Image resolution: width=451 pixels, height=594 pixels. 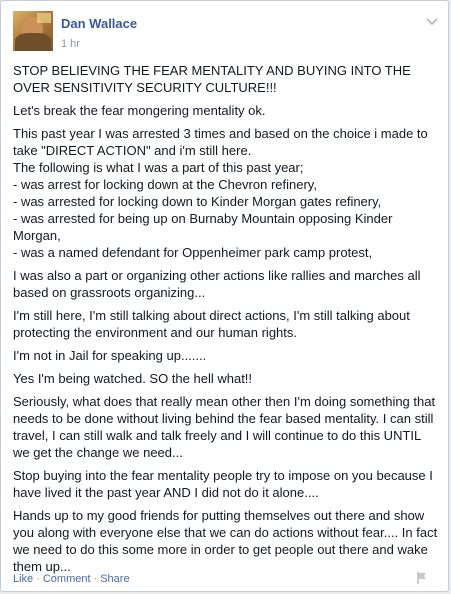 I want to click on chevron-down-icon, so click(x=432, y=22).